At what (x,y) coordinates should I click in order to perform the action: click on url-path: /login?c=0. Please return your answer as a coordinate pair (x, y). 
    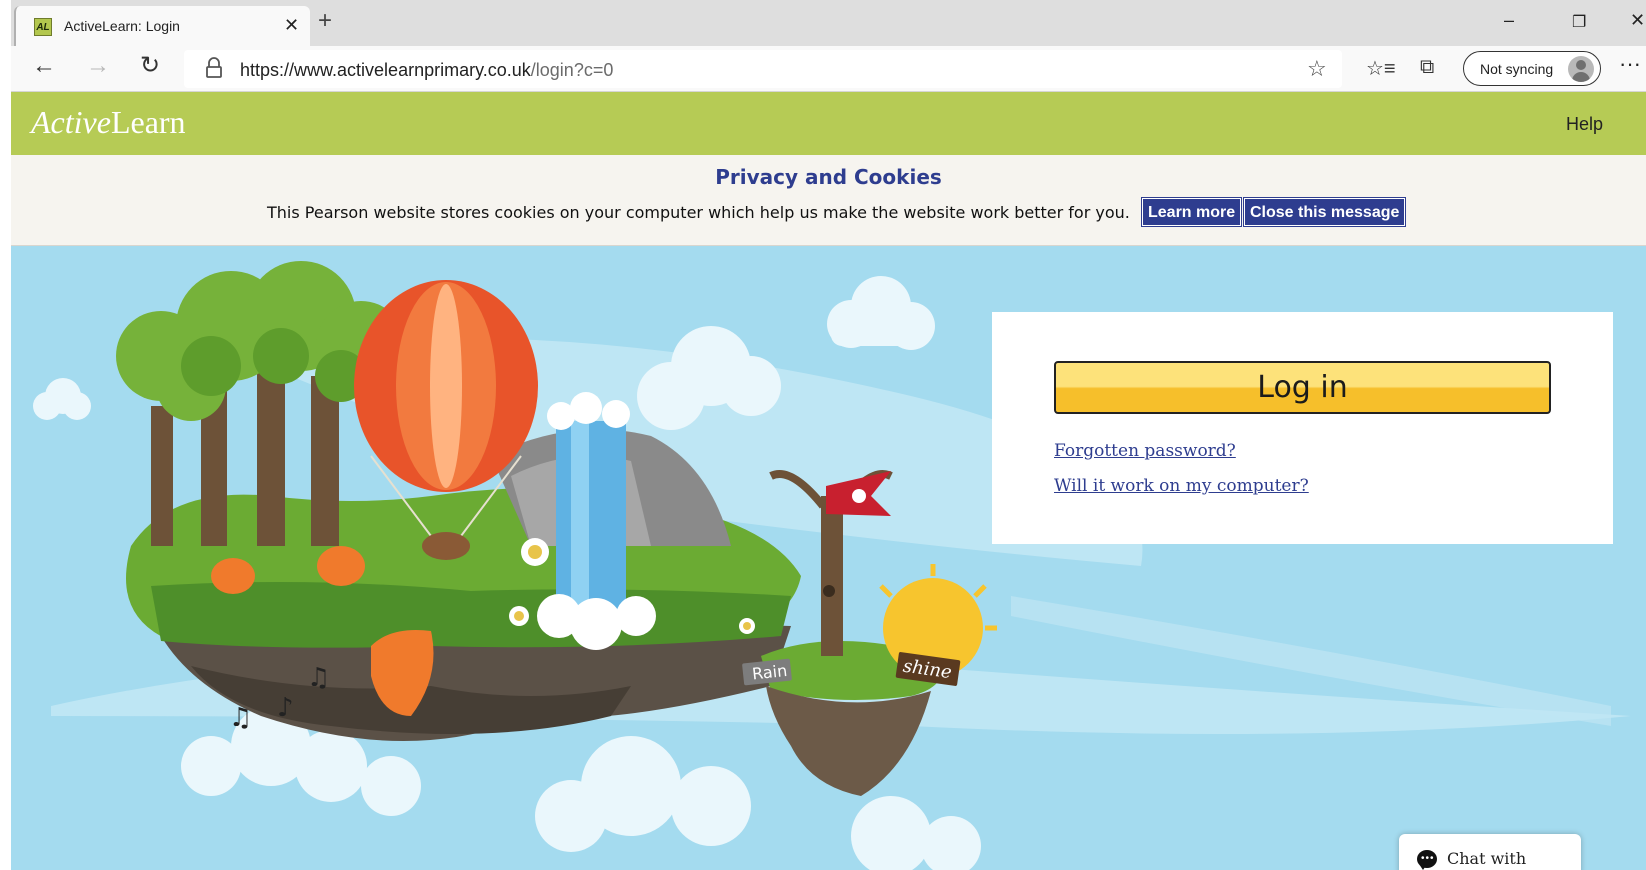
    Looking at the image, I should click on (572, 70).